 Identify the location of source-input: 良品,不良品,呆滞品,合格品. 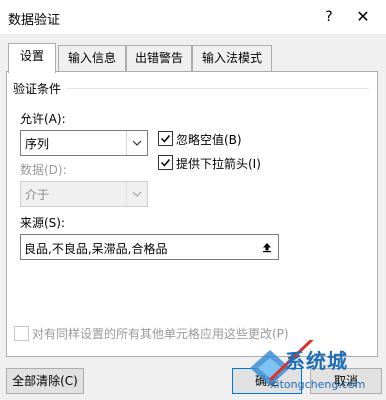
(139, 247).